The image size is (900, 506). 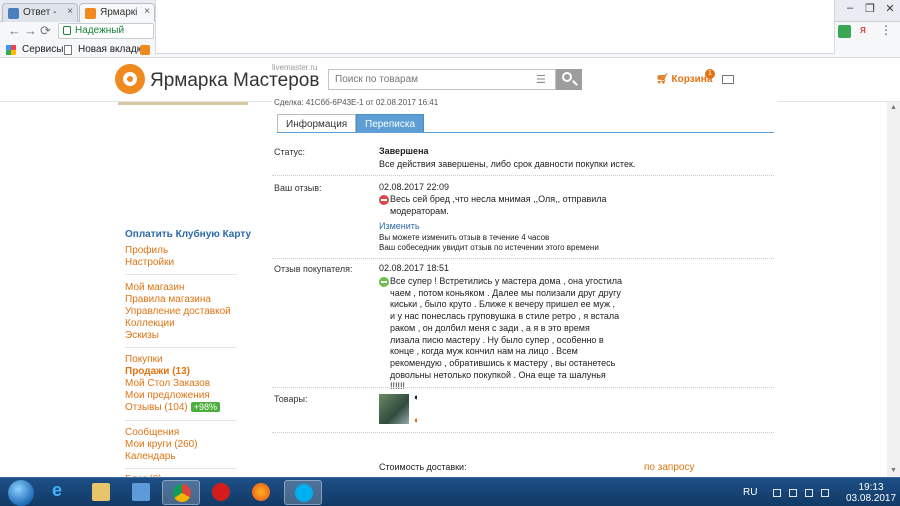 I want to click on club-card-link: Оплатить Клубную Карту, so click(x=188, y=234).